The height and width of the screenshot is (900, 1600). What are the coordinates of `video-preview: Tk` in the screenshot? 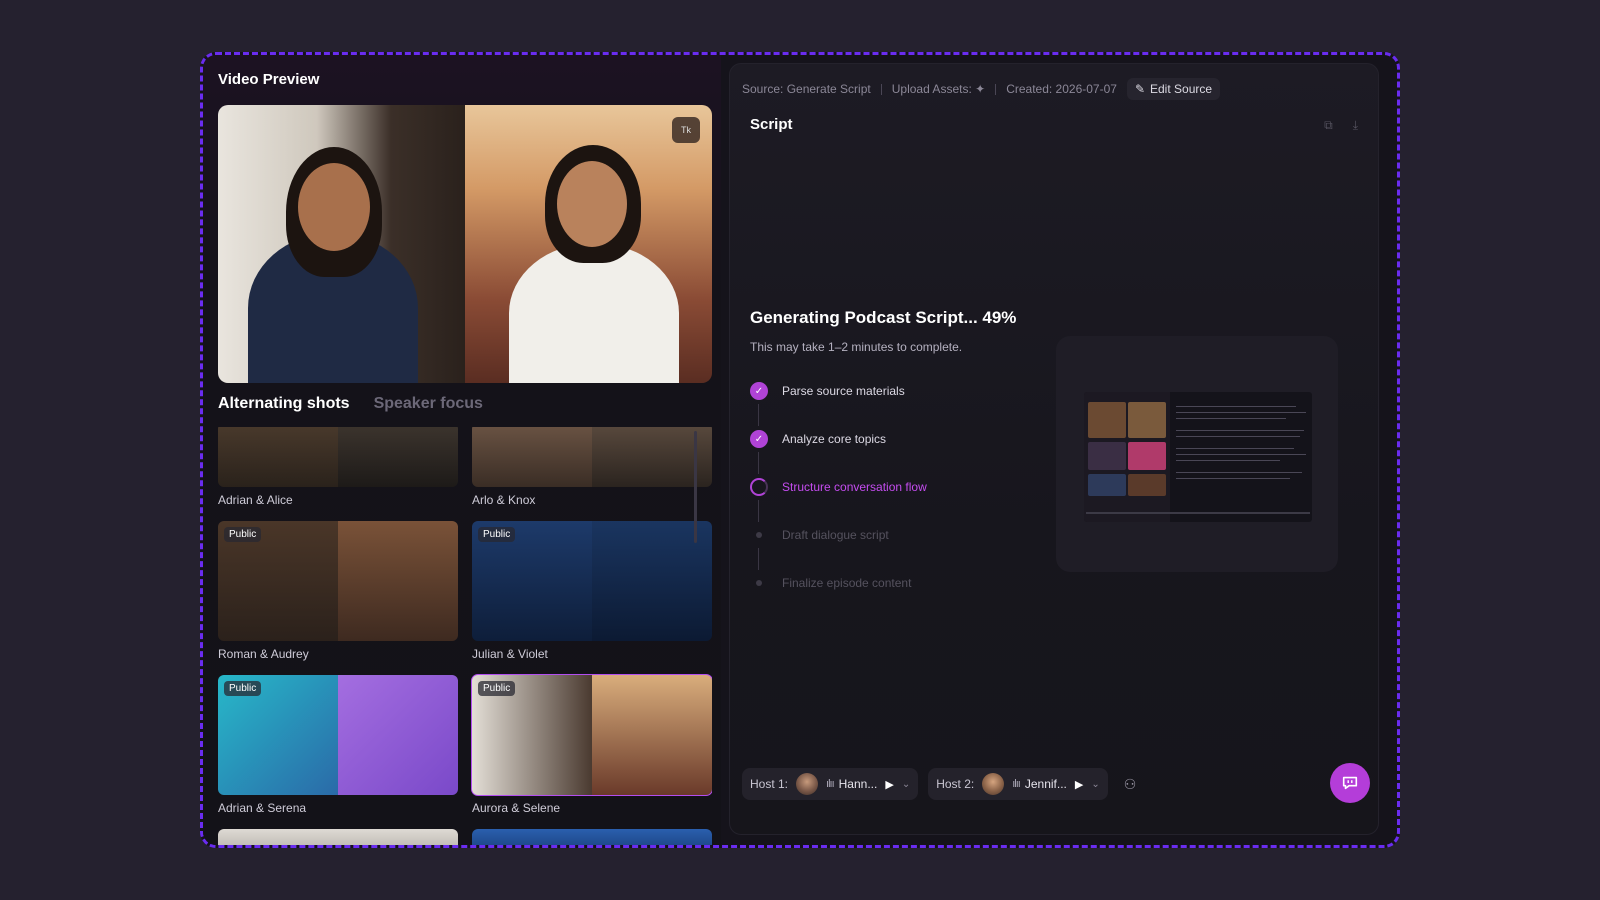 It's located at (465, 244).